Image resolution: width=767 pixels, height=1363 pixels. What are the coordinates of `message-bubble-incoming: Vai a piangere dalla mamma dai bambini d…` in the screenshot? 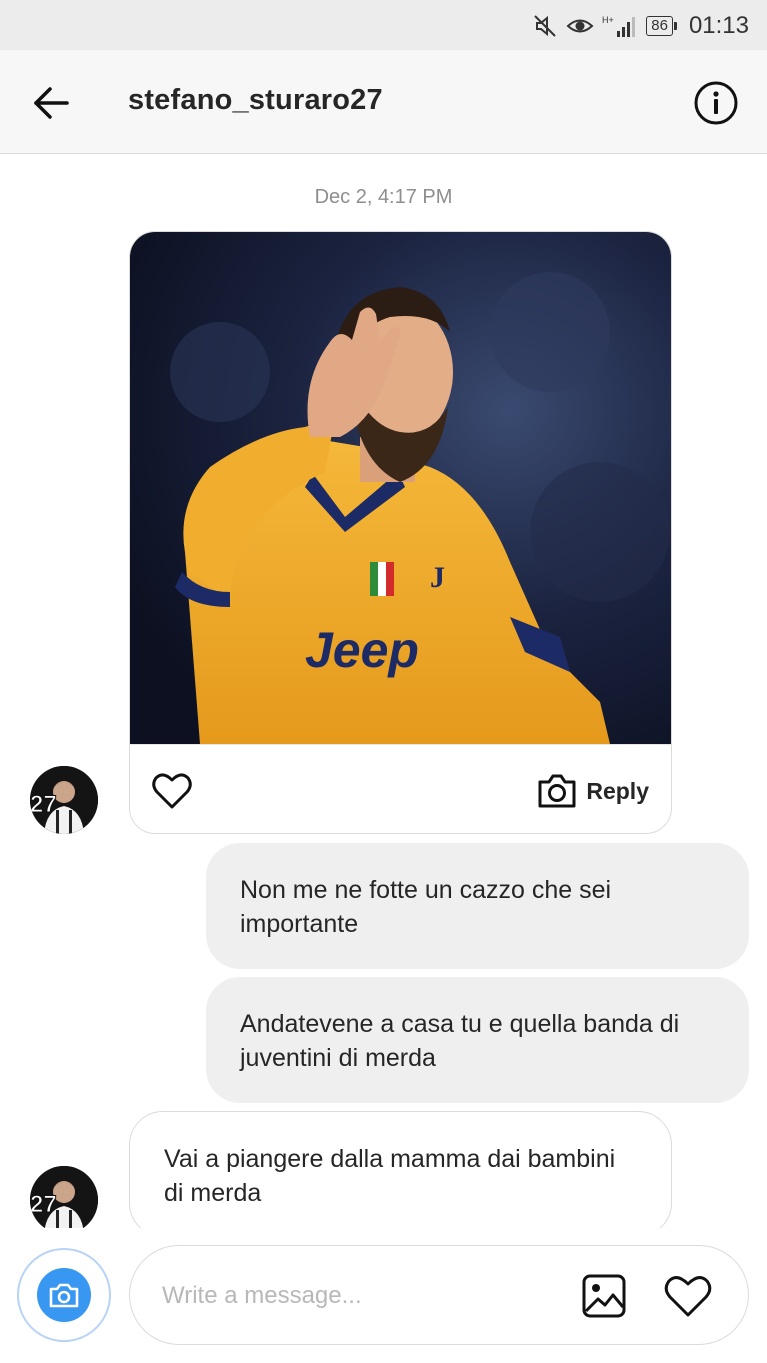 It's located at (400, 1174).